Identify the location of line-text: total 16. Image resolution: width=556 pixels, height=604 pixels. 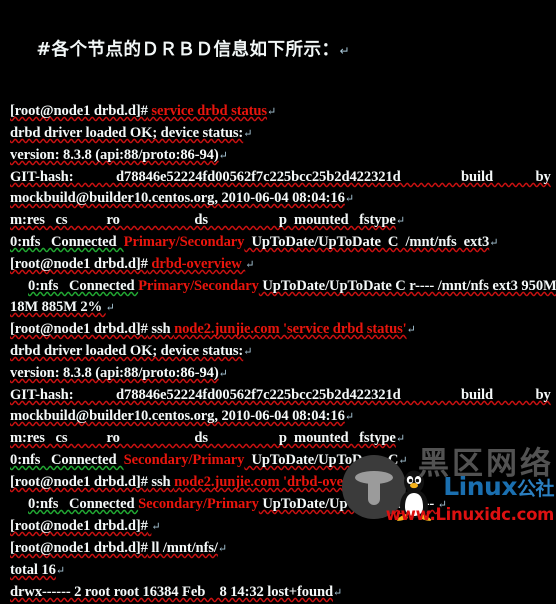
(33, 570).